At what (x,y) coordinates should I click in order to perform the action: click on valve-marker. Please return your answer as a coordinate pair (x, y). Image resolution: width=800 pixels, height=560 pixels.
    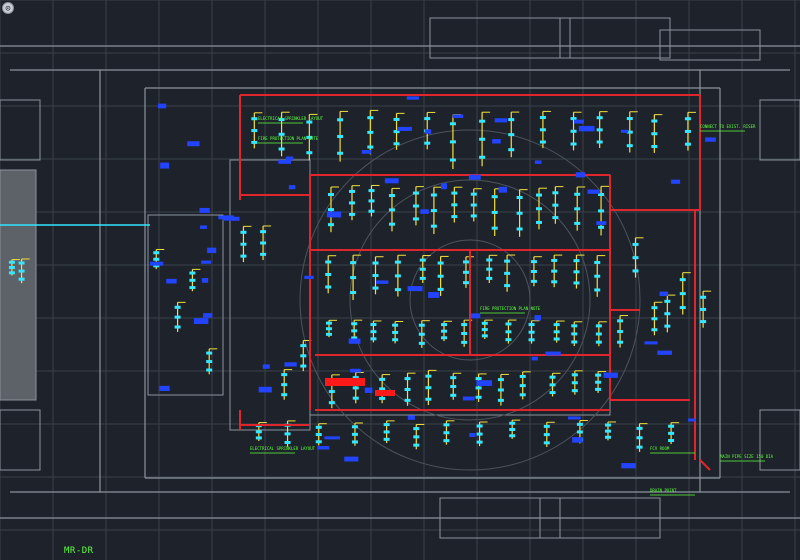
    Looking at the image, I should click on (345, 382).